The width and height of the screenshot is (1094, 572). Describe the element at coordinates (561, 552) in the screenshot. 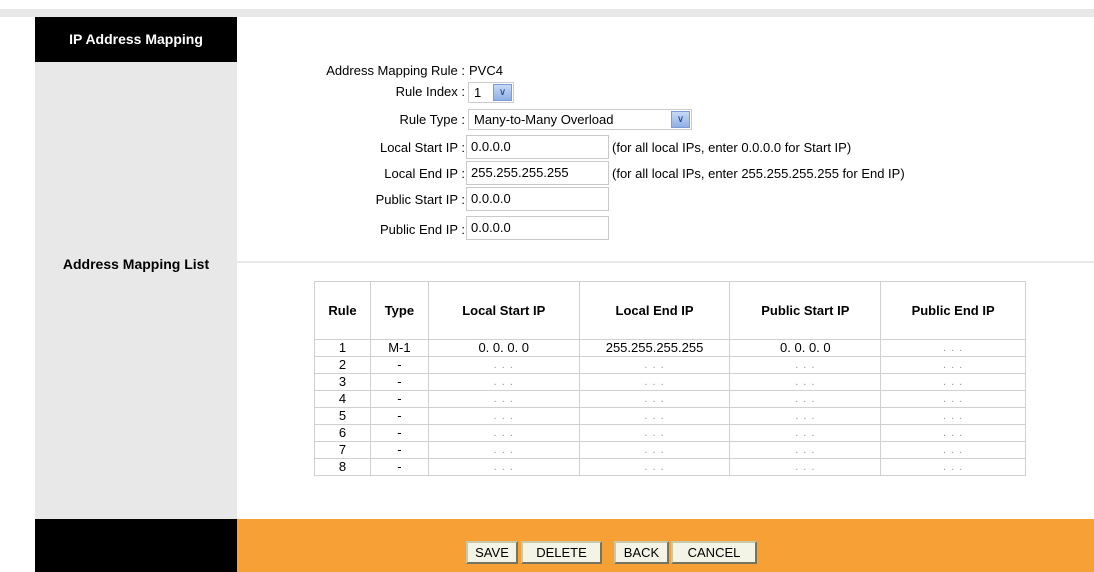

I see `delete-button: DELETE` at that location.